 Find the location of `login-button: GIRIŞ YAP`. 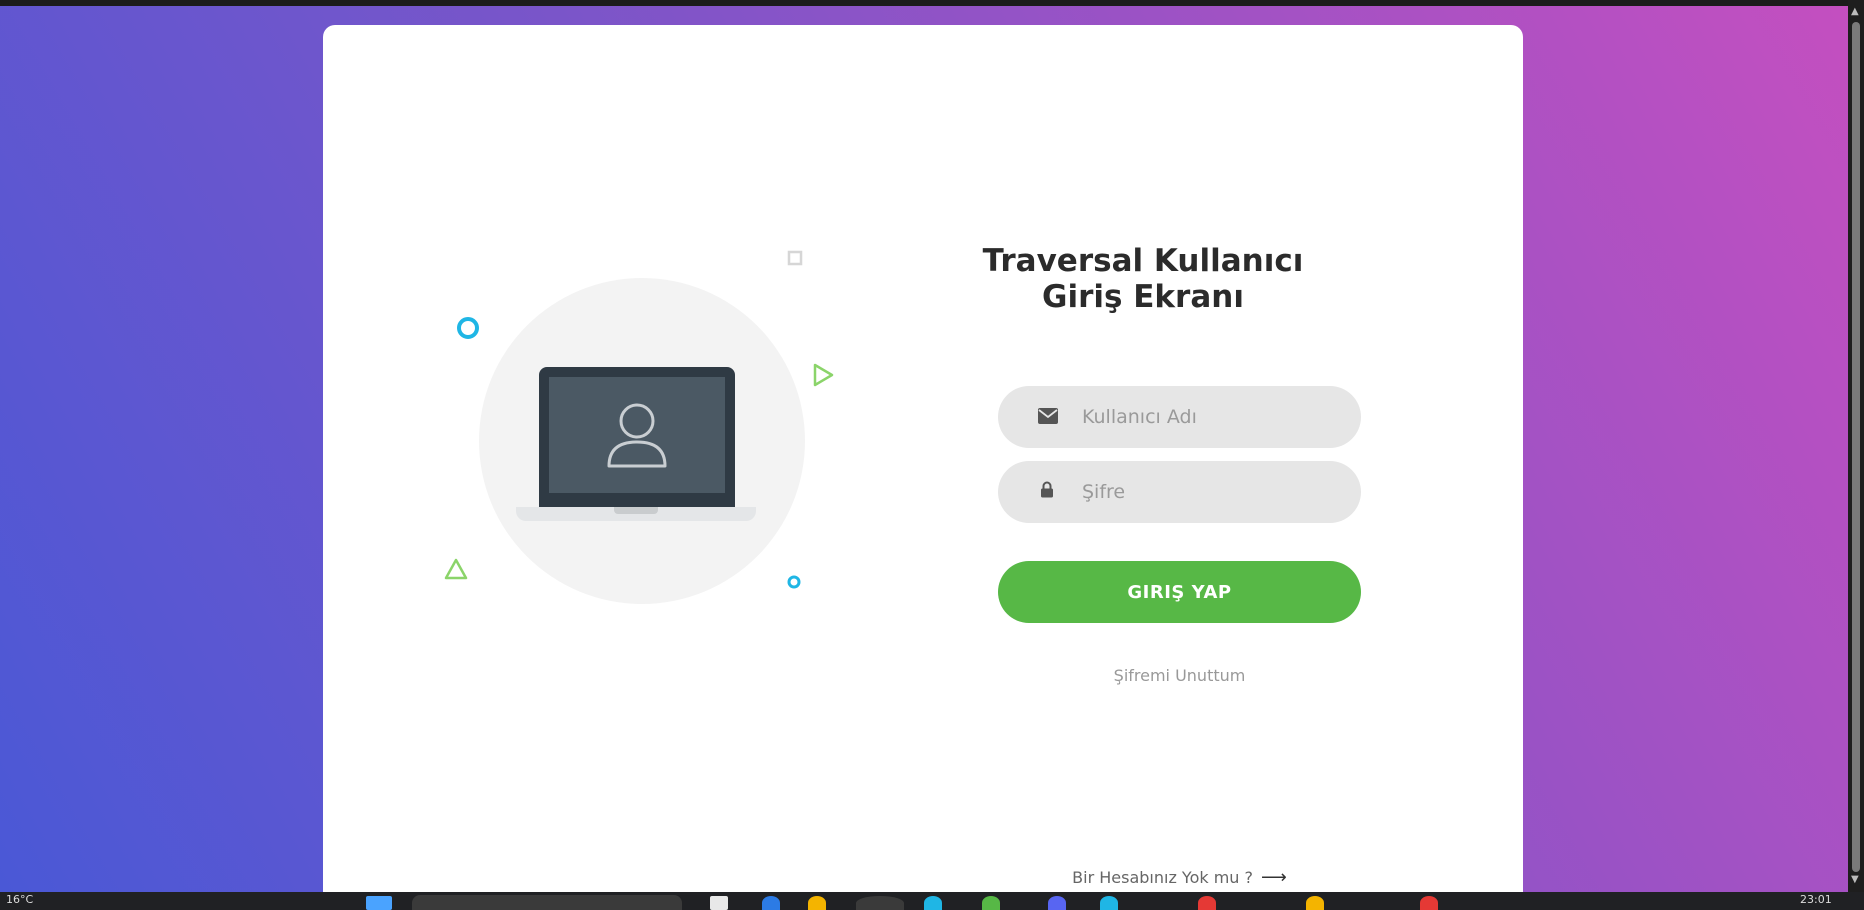

login-button: GIRIŞ YAP is located at coordinates (1179, 592).